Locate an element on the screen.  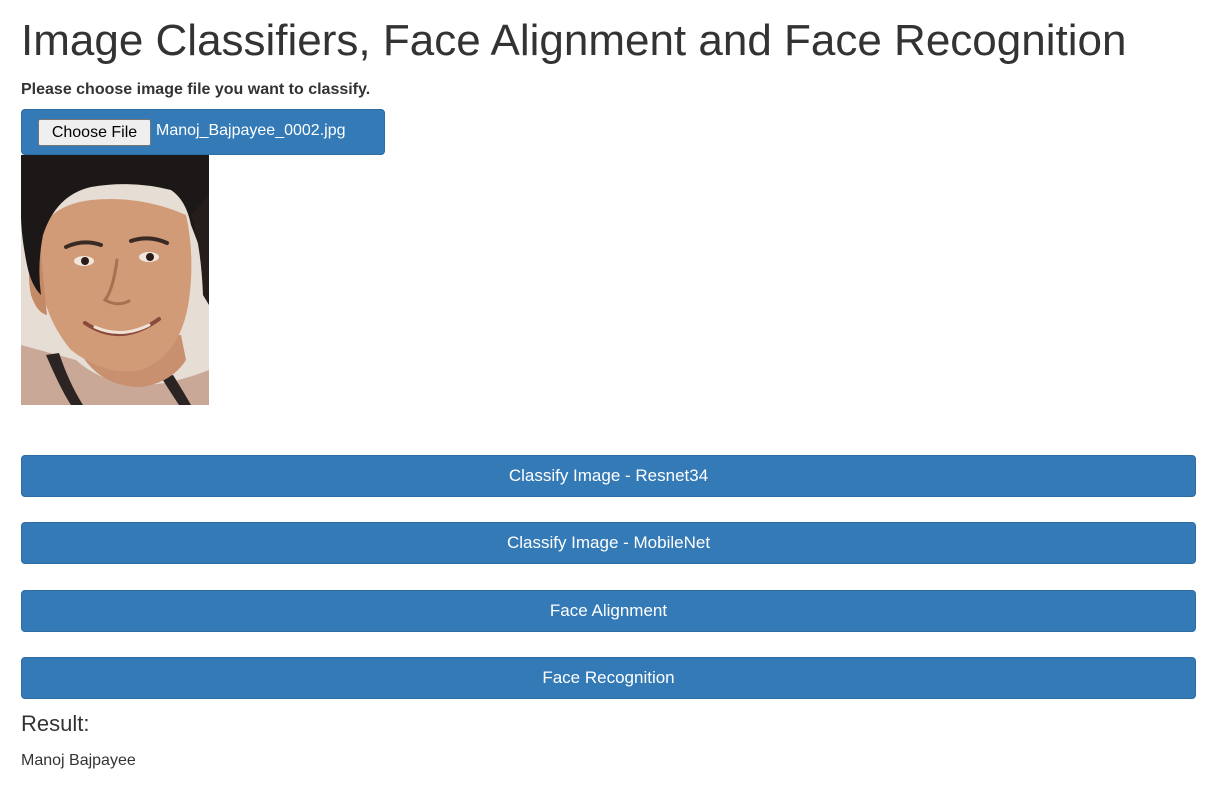
face-recognition-button: Face Recognition is located at coordinates (608, 678).